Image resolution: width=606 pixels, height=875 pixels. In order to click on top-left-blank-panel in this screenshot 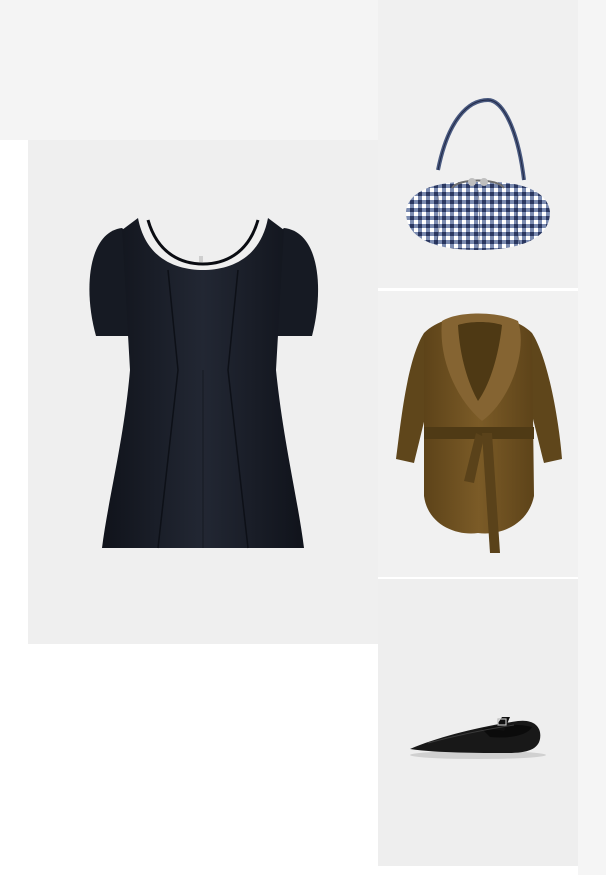, I will do `click(189, 70)`.